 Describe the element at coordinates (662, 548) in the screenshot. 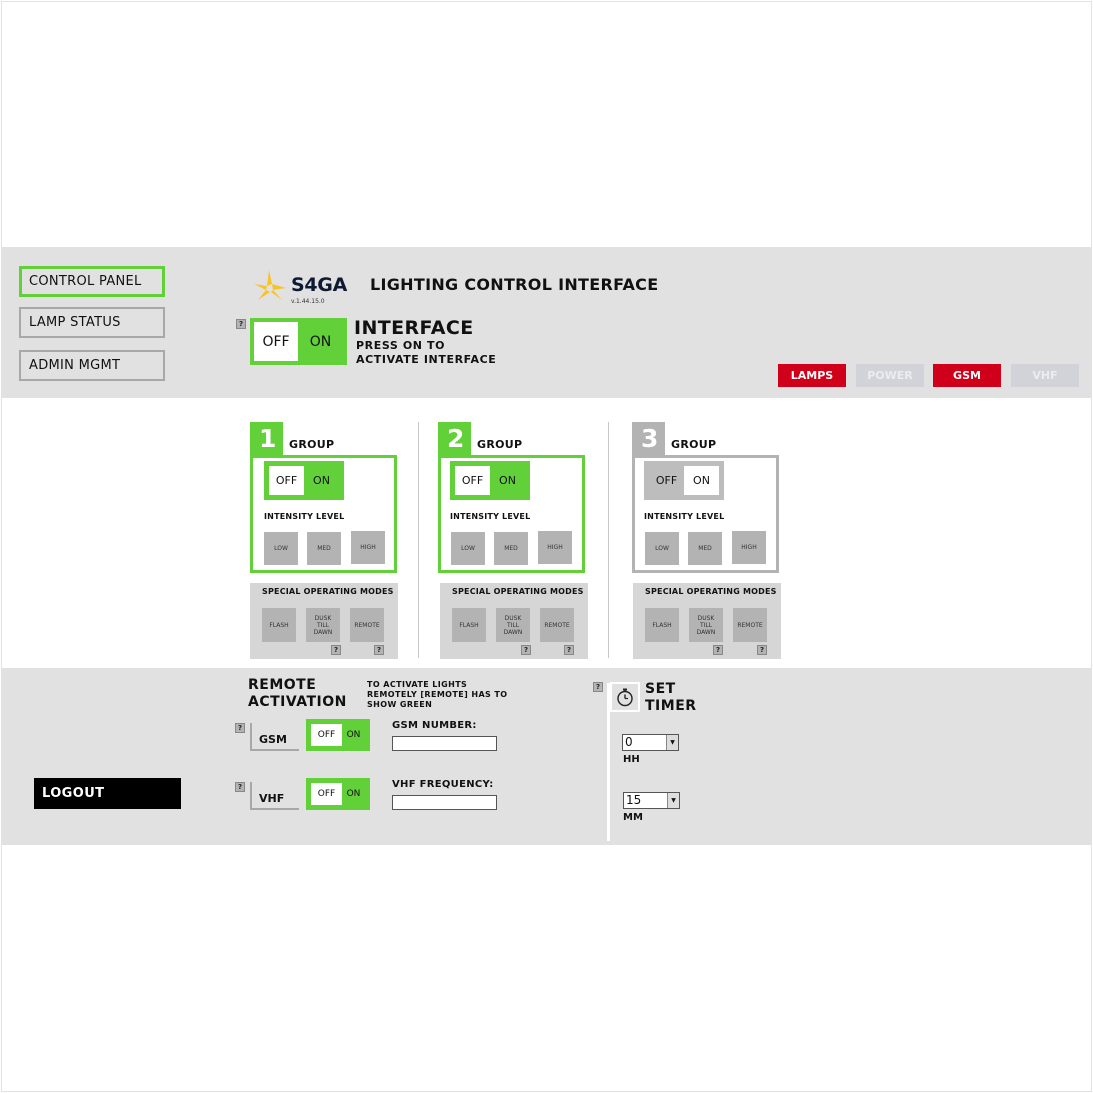

I see `group-3-level-low-button: LOW` at that location.